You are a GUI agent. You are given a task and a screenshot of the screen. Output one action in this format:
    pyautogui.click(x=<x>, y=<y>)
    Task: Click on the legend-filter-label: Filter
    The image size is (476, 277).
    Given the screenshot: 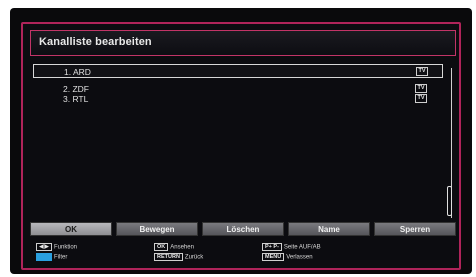 What is the action you would take?
    pyautogui.click(x=61, y=257)
    